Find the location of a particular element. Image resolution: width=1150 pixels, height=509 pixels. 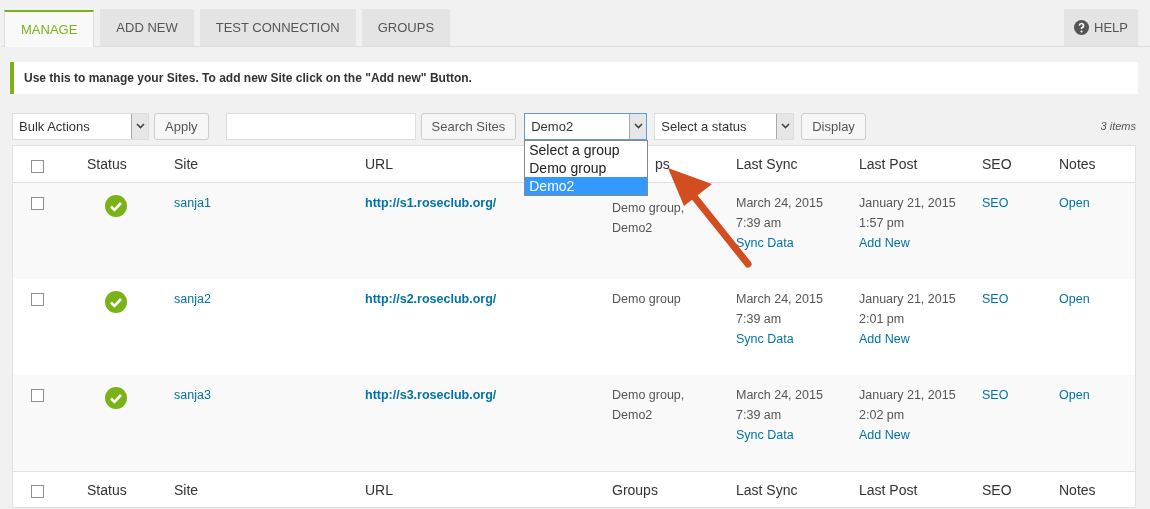

post-date-text: 2:02 pm is located at coordinates (882, 415).